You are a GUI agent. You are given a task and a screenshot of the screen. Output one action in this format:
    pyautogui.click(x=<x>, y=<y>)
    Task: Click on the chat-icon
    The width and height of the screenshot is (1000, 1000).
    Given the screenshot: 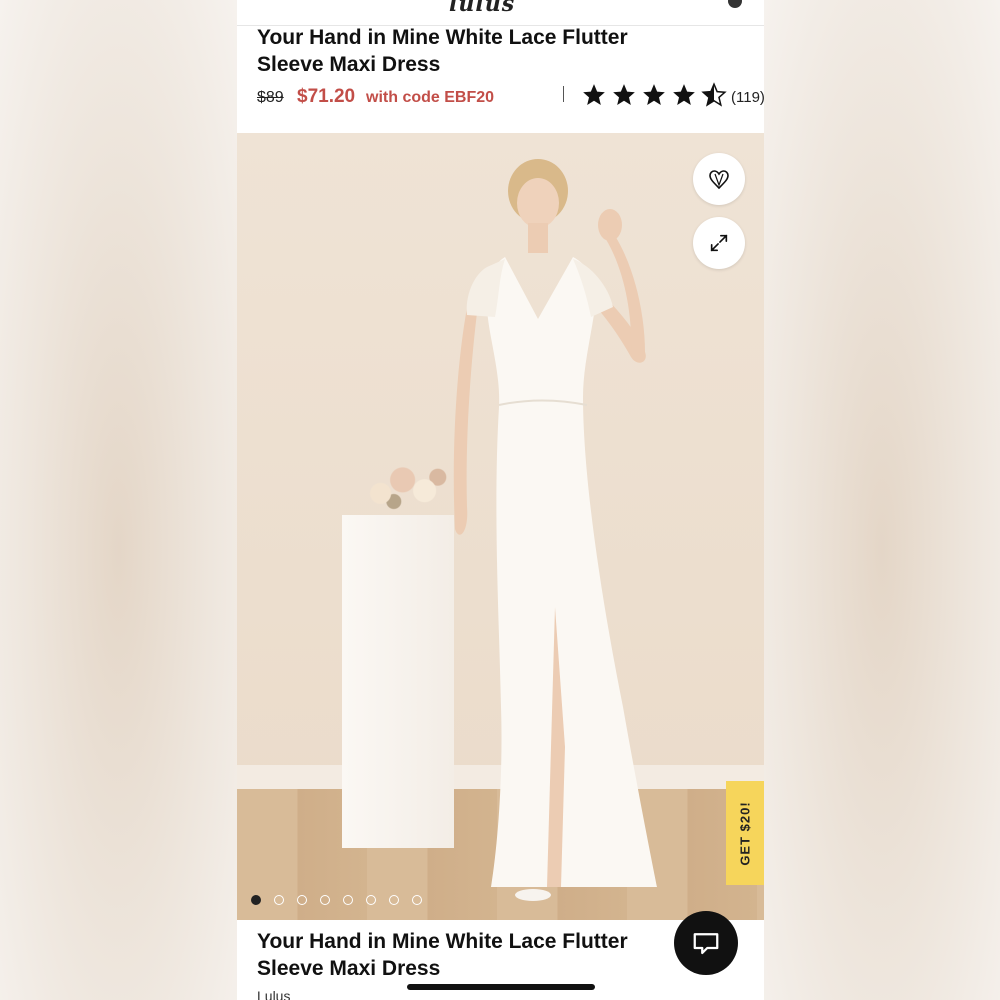 What is the action you would take?
    pyautogui.click(x=706, y=944)
    